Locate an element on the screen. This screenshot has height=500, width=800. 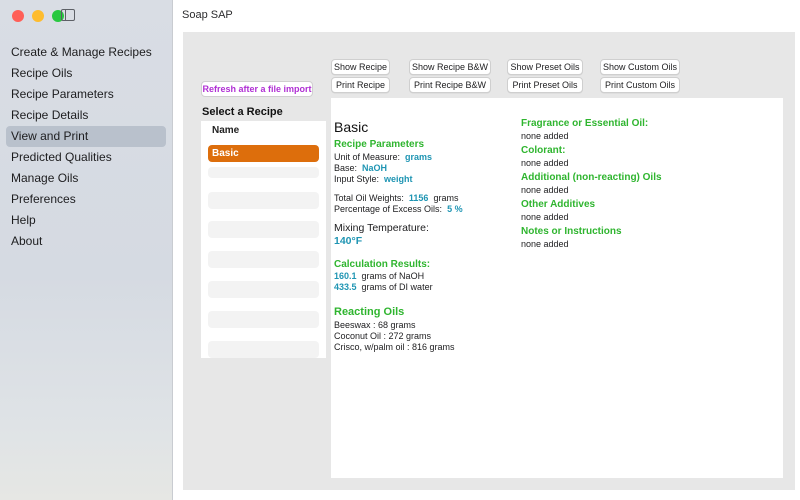
input-style-line: Input Style: weight is located at coordinates (373, 179).